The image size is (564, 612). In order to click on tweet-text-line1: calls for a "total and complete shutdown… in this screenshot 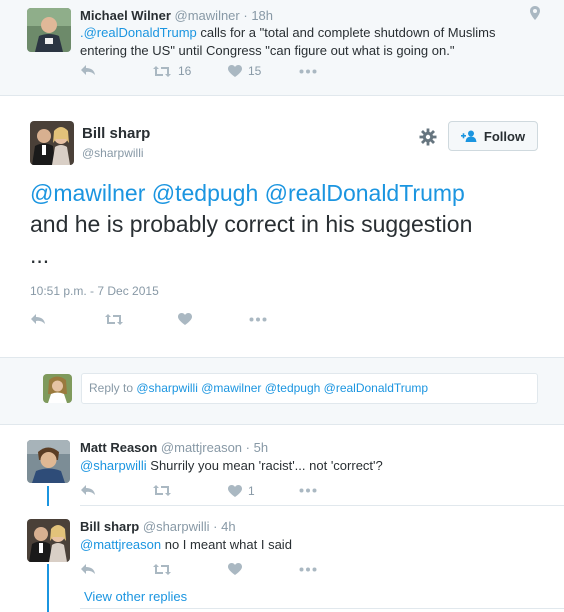, I will do `click(346, 32)`.